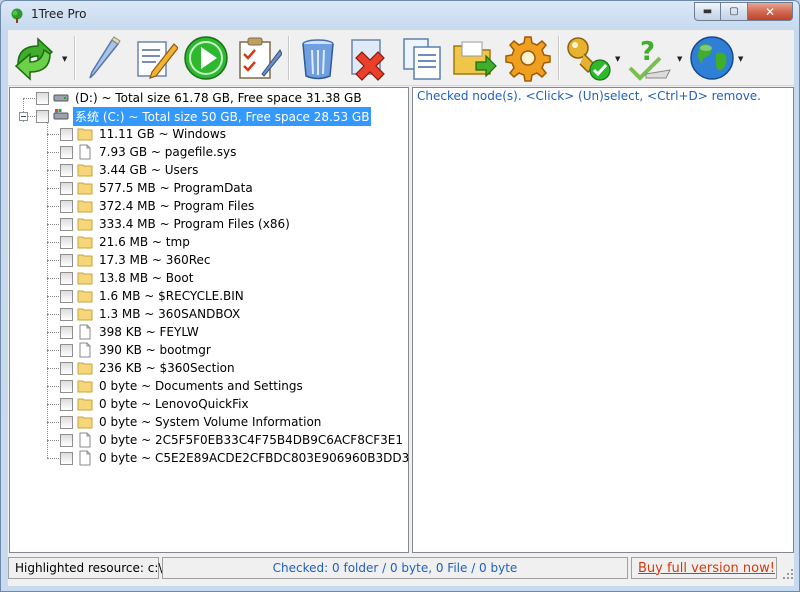  Describe the element at coordinates (34, 58) in the screenshot. I see `refresh-button` at that location.